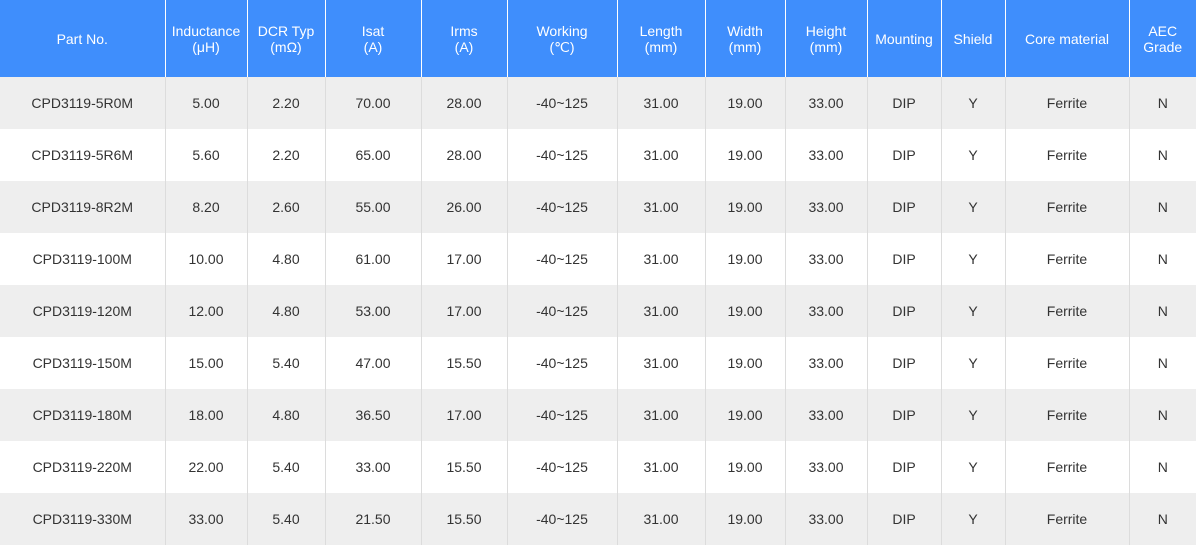  What do you see at coordinates (83, 467) in the screenshot?
I see `cell-part-no: CPD3119-220M` at bounding box center [83, 467].